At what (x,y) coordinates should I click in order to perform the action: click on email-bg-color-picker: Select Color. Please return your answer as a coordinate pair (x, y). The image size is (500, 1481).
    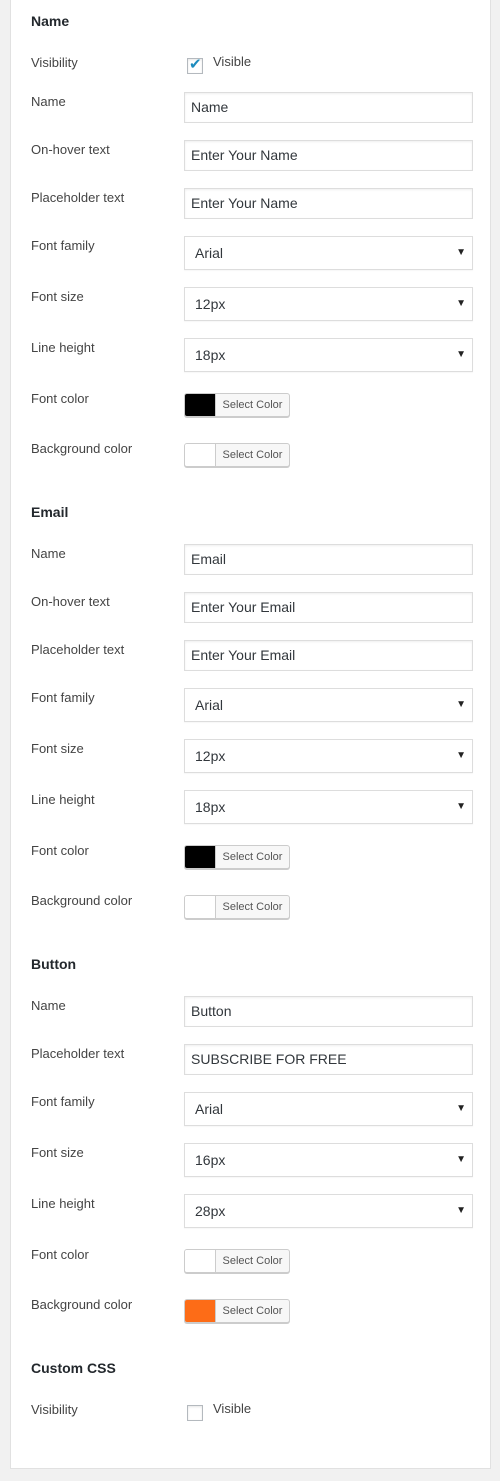
    Looking at the image, I should click on (237, 907).